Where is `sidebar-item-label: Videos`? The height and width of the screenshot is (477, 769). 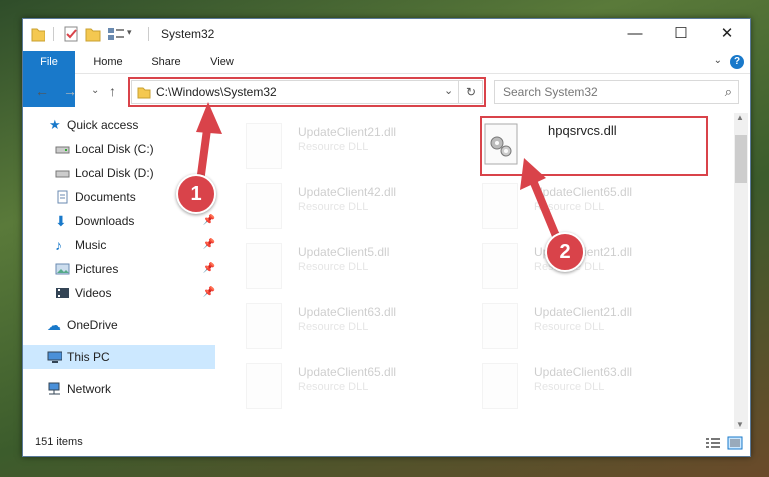 sidebar-item-label: Videos is located at coordinates (93, 293).